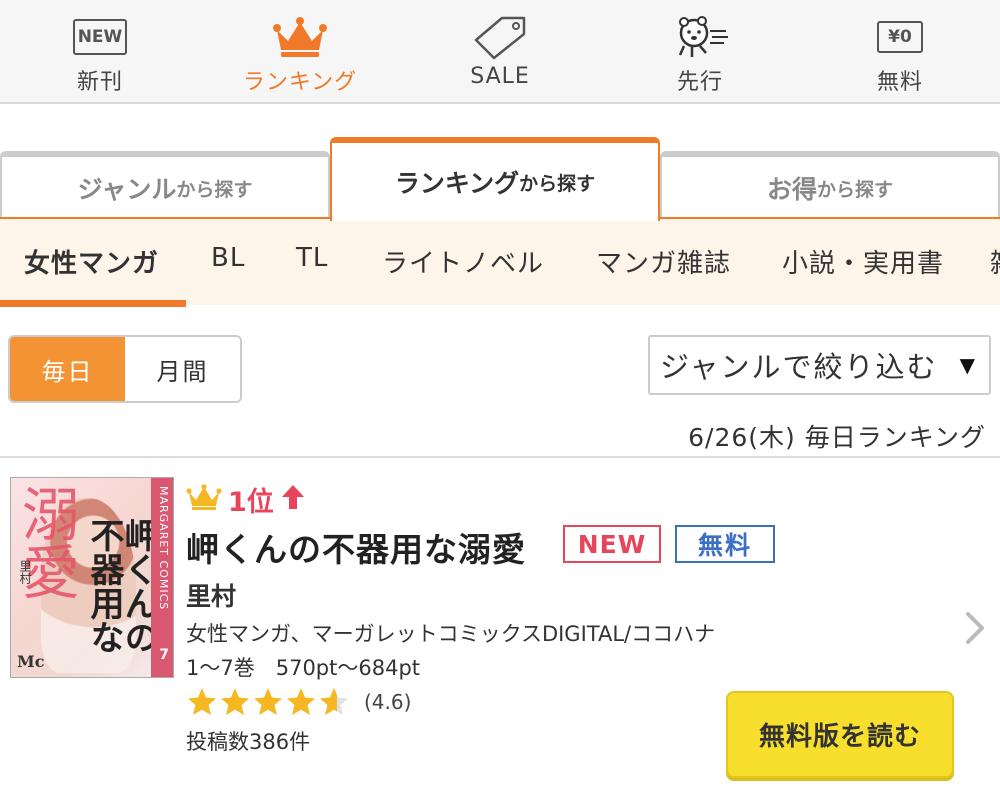  Describe the element at coordinates (303, 668) in the screenshot. I see `book-volumes-price: 1〜7巻 570pt〜684pt` at that location.